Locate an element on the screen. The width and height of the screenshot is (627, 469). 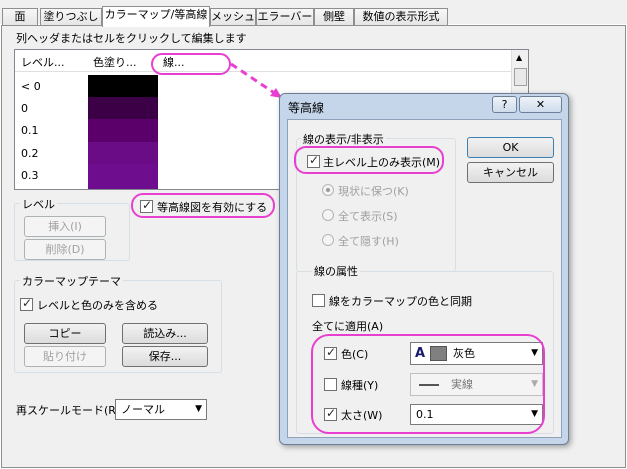
attributes-group-label: 線の属性 is located at coordinates (336, 271).